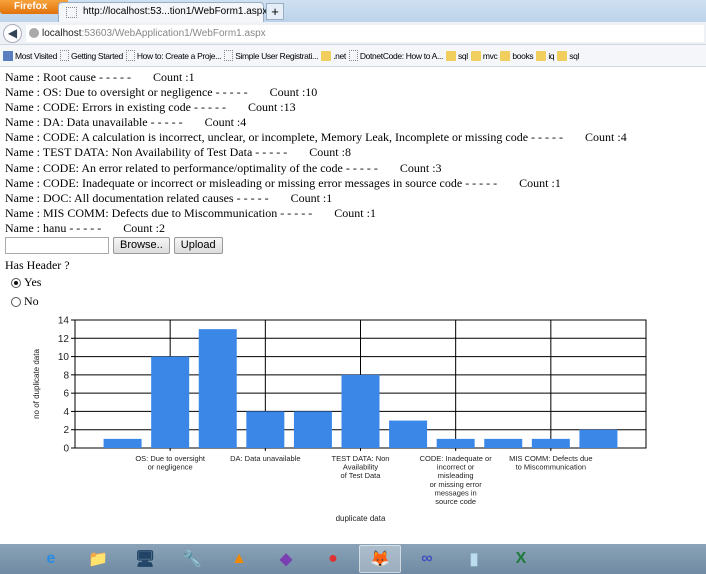 The image size is (706, 574). Describe the element at coordinates (66, 430) in the screenshot. I see `y-tick-label: 2` at that location.